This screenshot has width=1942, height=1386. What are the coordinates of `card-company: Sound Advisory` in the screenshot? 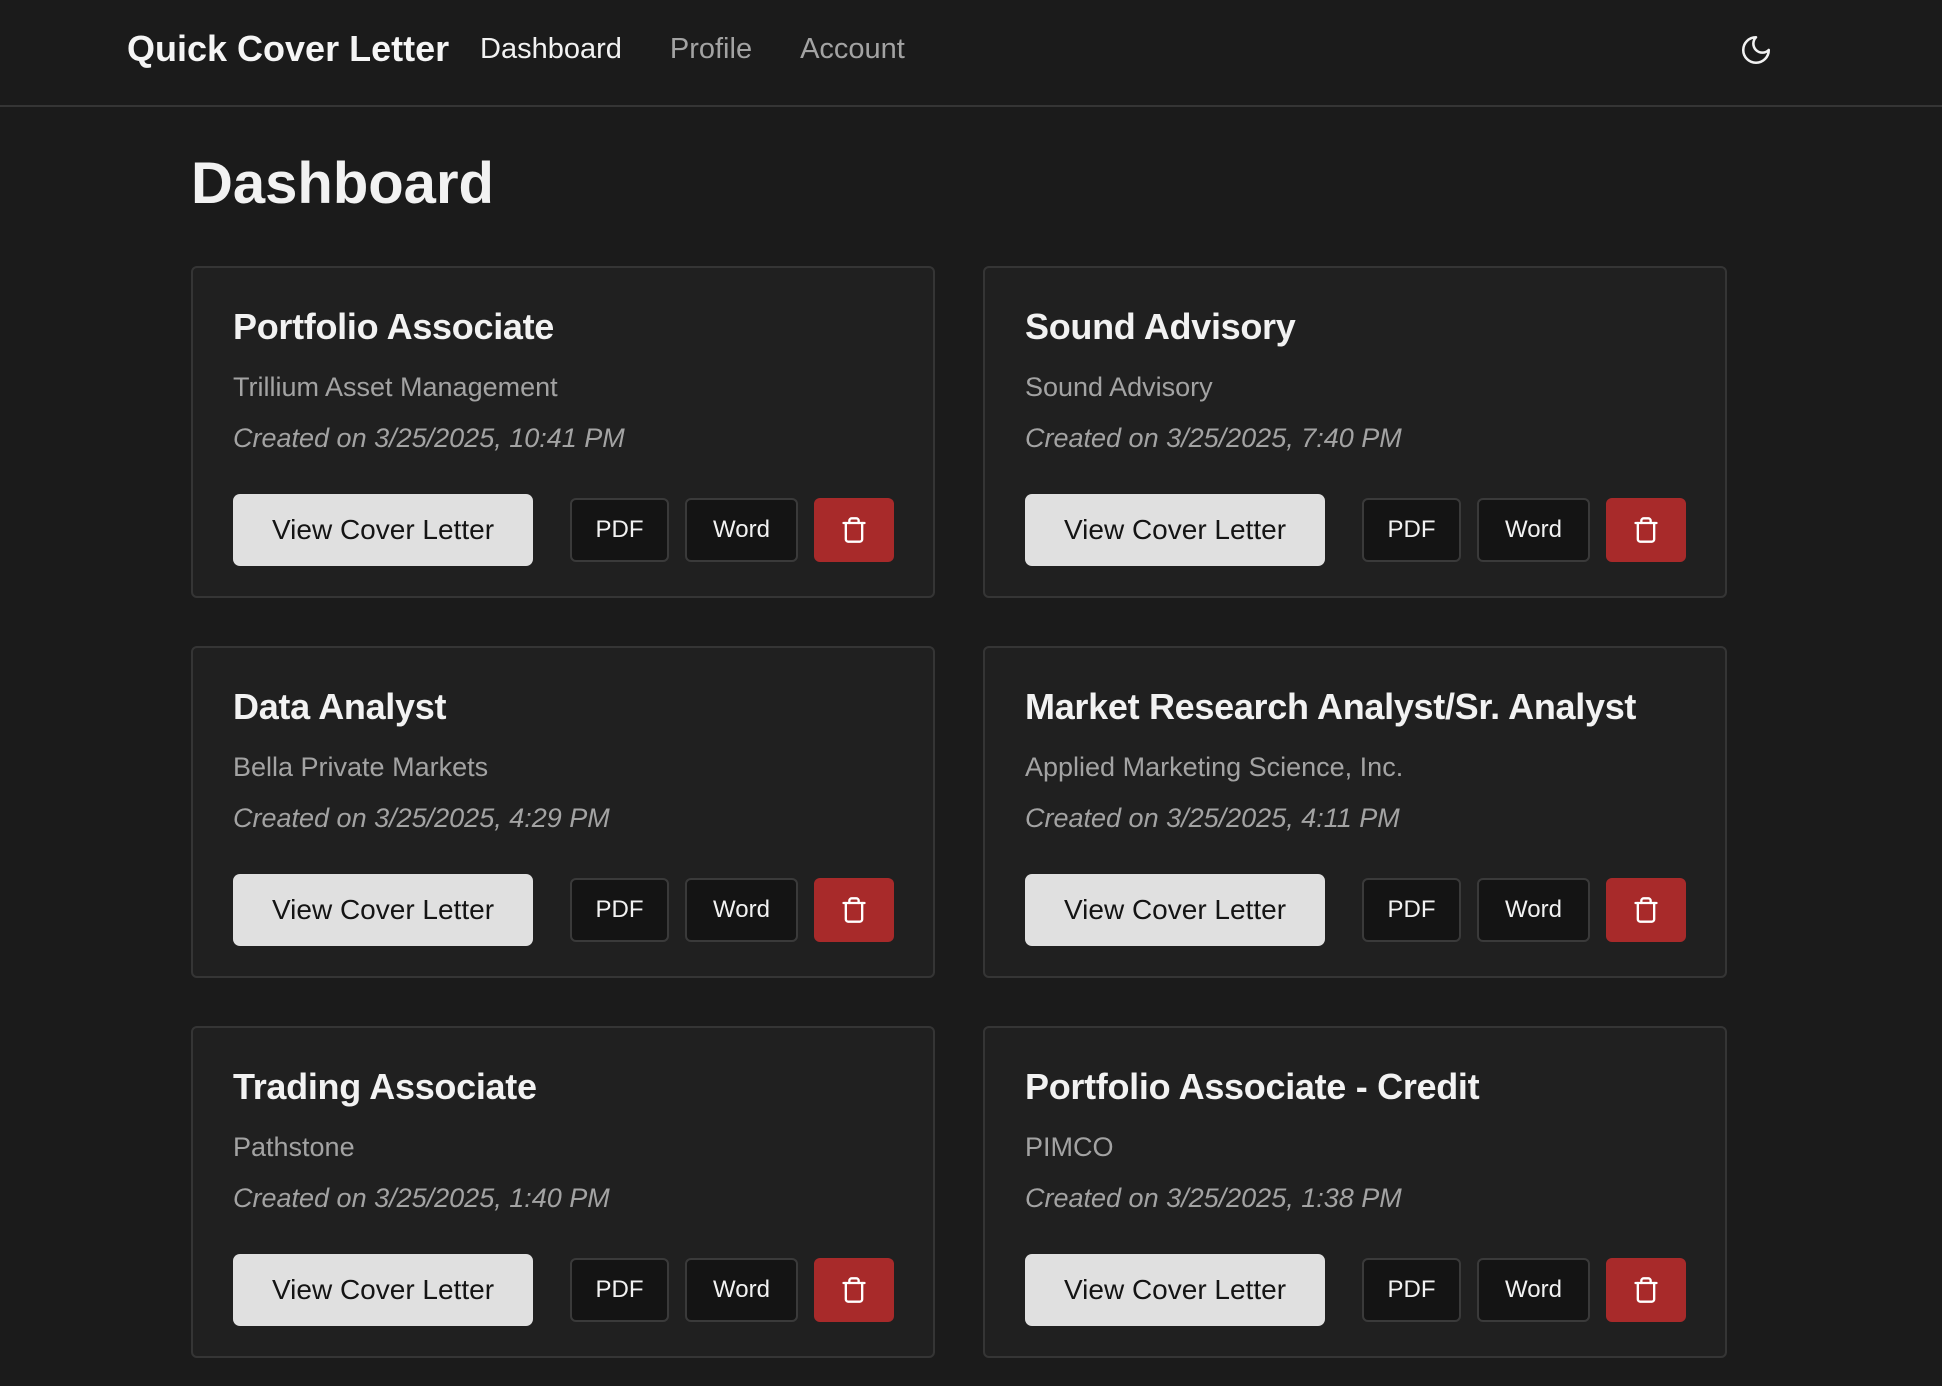 It's located at (1119, 387).